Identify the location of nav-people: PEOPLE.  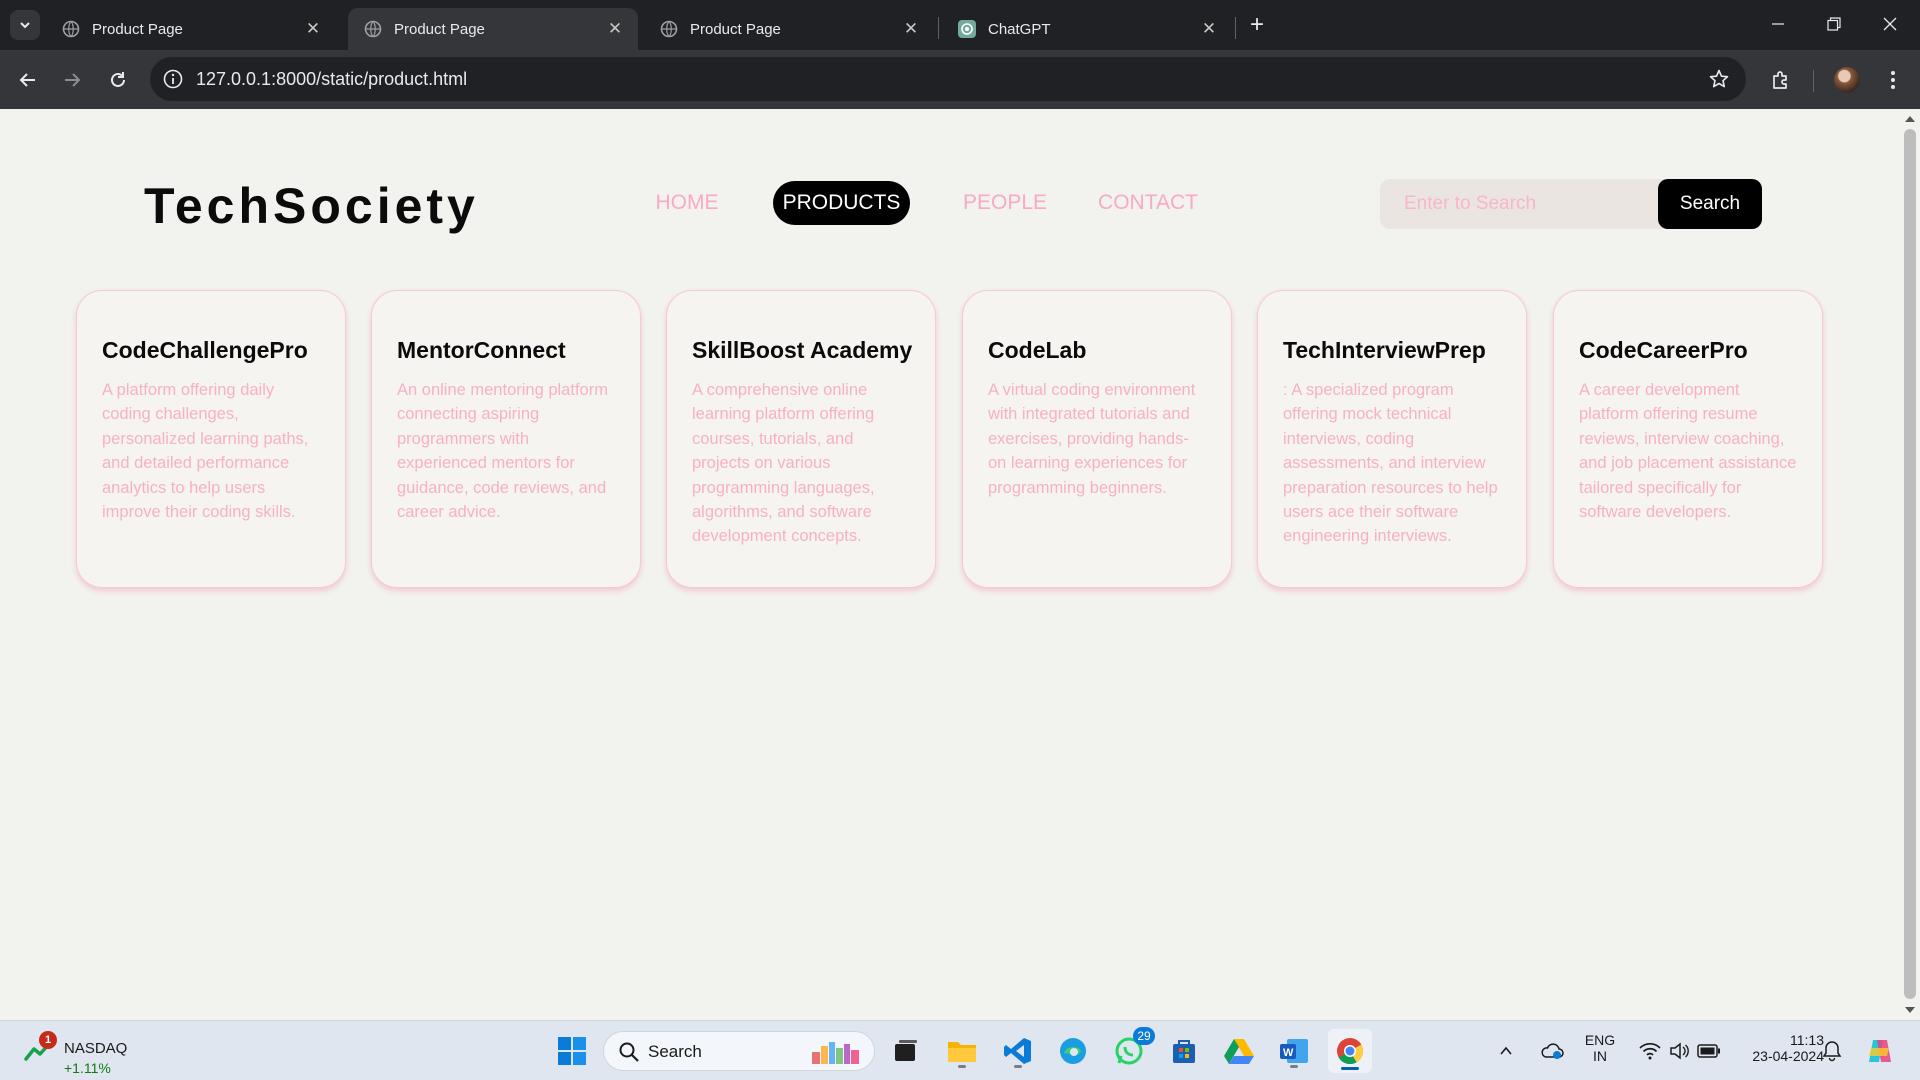
(1005, 203).